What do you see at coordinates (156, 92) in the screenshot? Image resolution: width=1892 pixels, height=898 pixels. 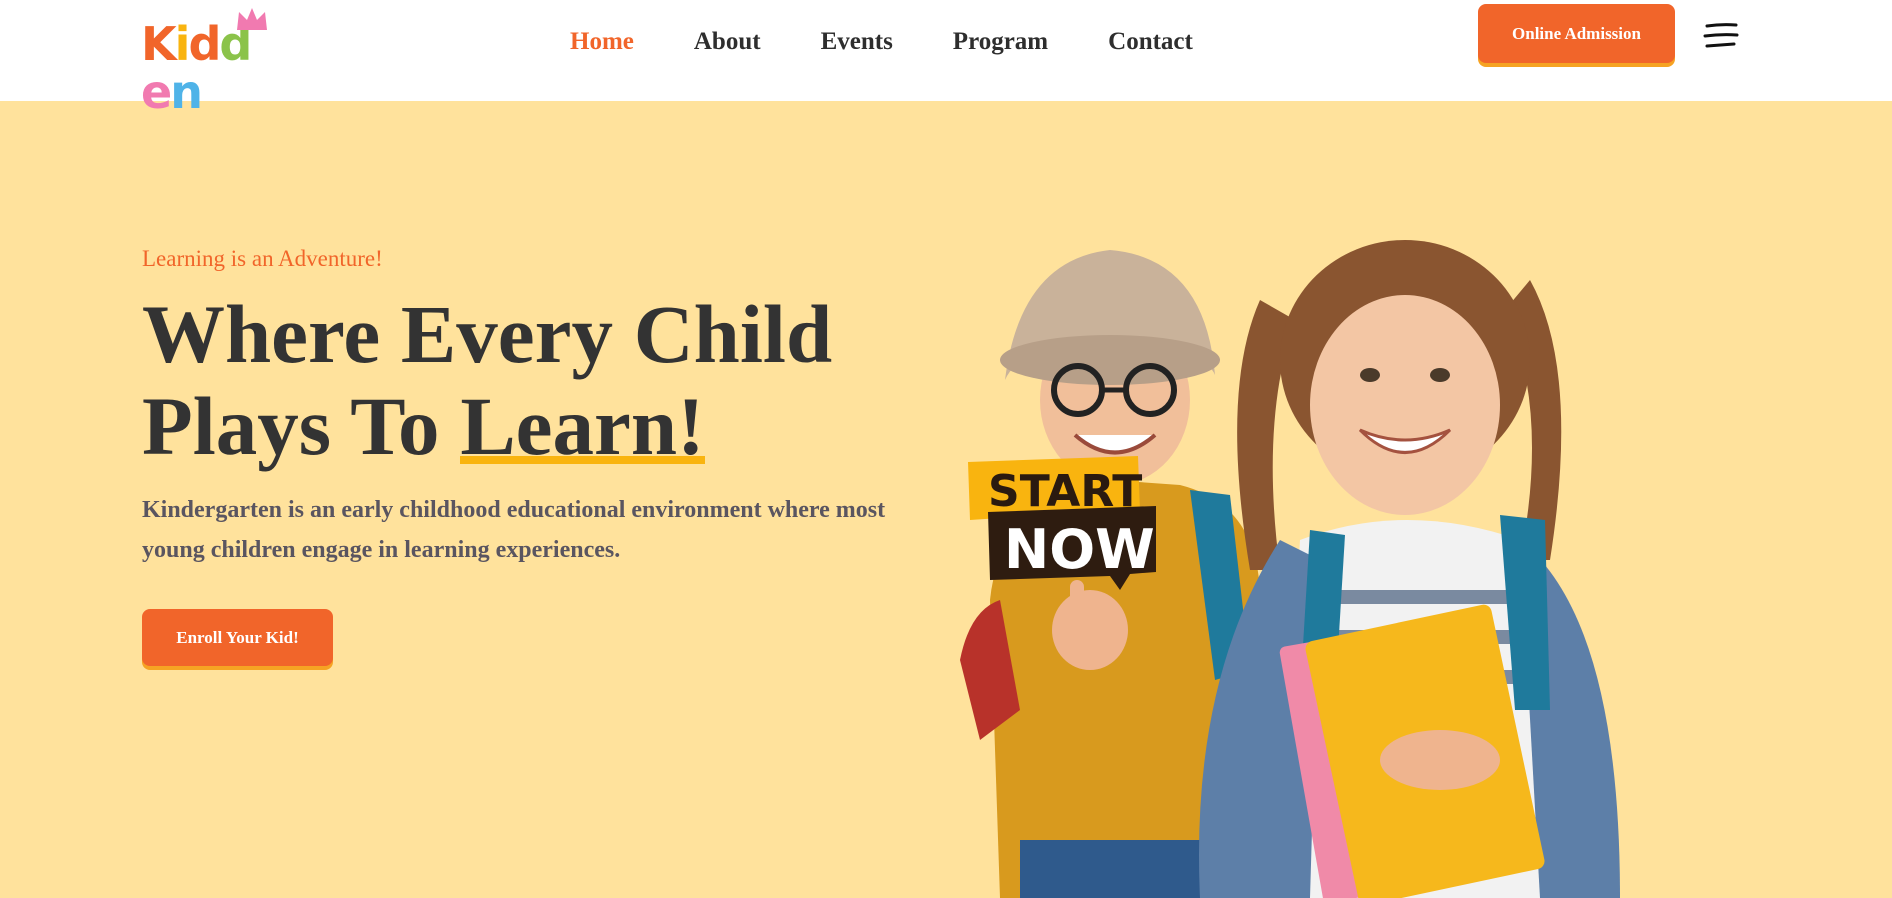 I see `logo-letter: e` at bounding box center [156, 92].